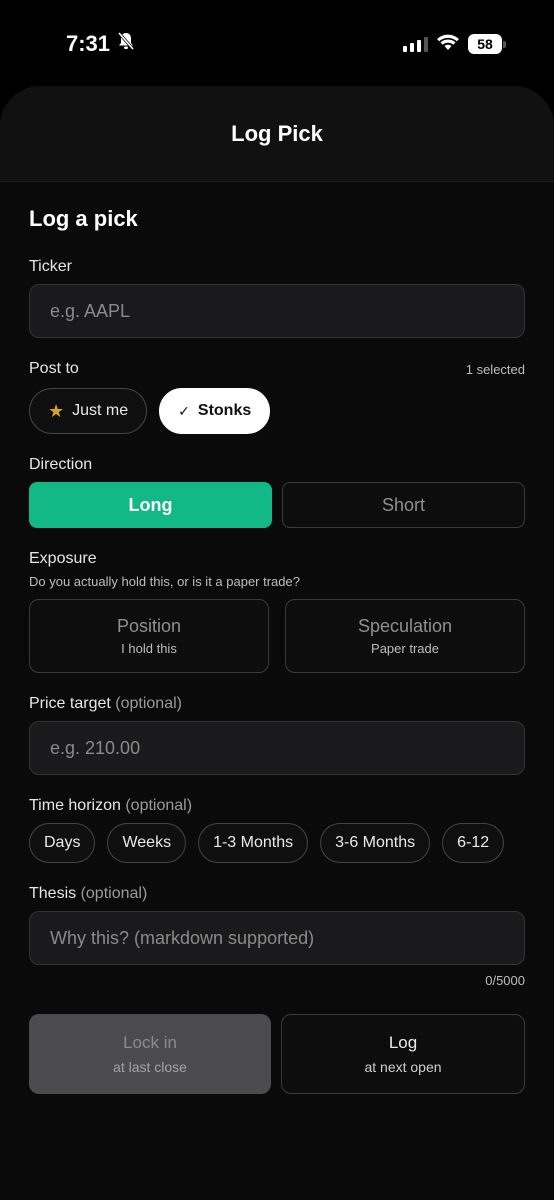 The image size is (554, 1200). What do you see at coordinates (448, 44) in the screenshot?
I see `wifi-icon` at bounding box center [448, 44].